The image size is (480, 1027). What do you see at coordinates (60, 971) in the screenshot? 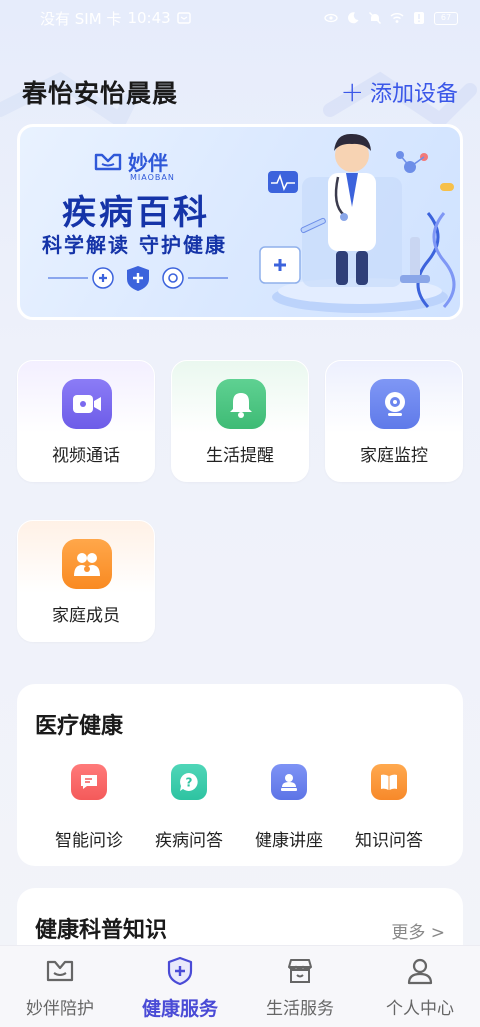
I see `companion-icon` at bounding box center [60, 971].